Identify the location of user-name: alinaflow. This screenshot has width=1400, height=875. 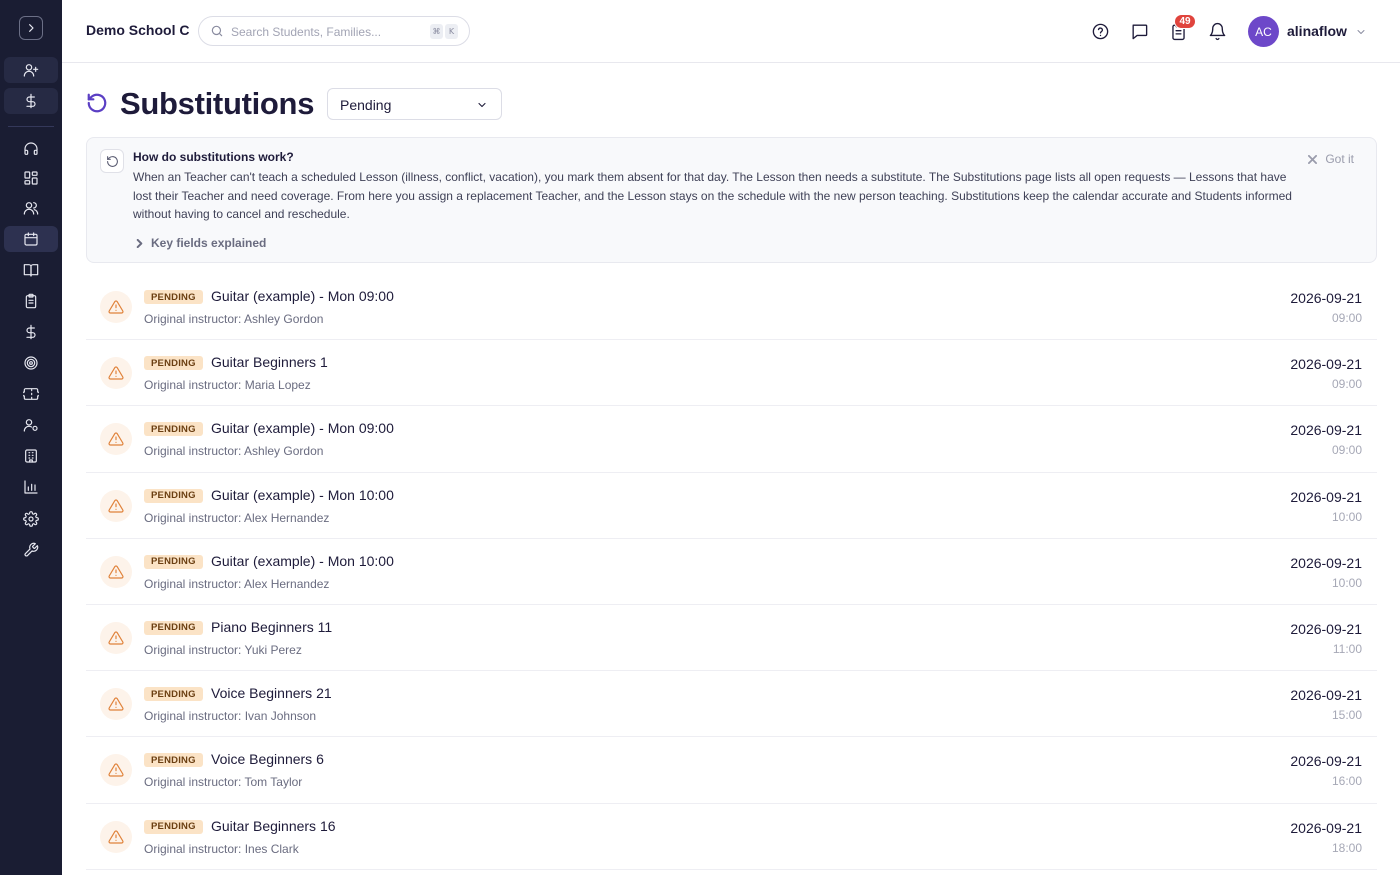
(1317, 31).